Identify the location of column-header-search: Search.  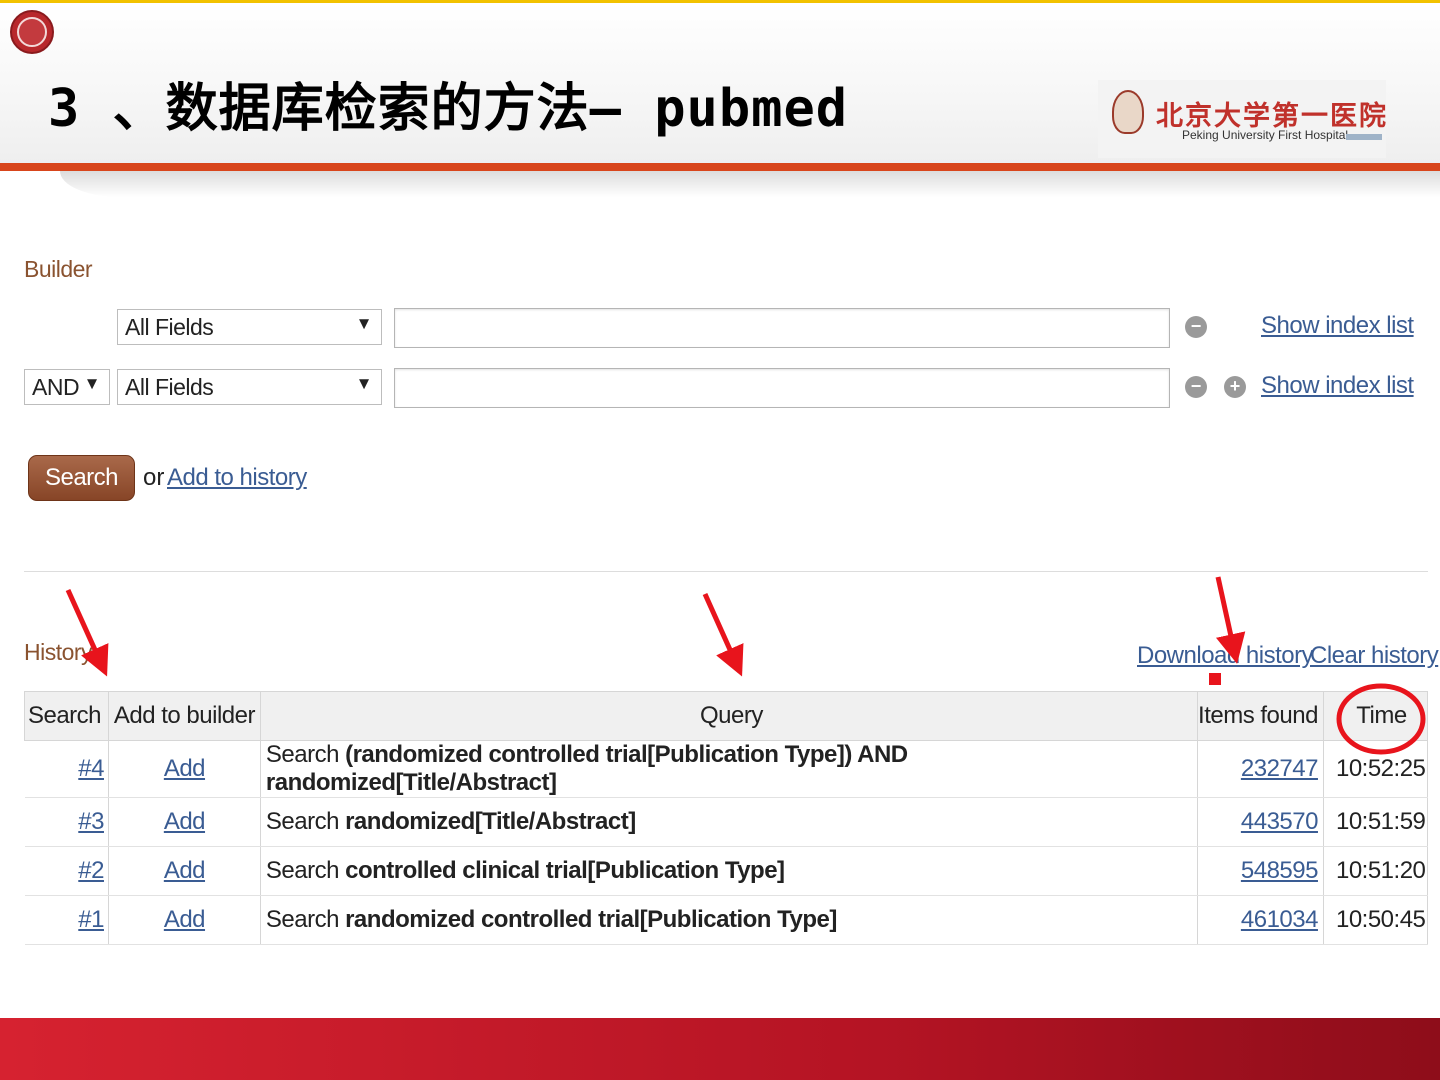
(66, 716).